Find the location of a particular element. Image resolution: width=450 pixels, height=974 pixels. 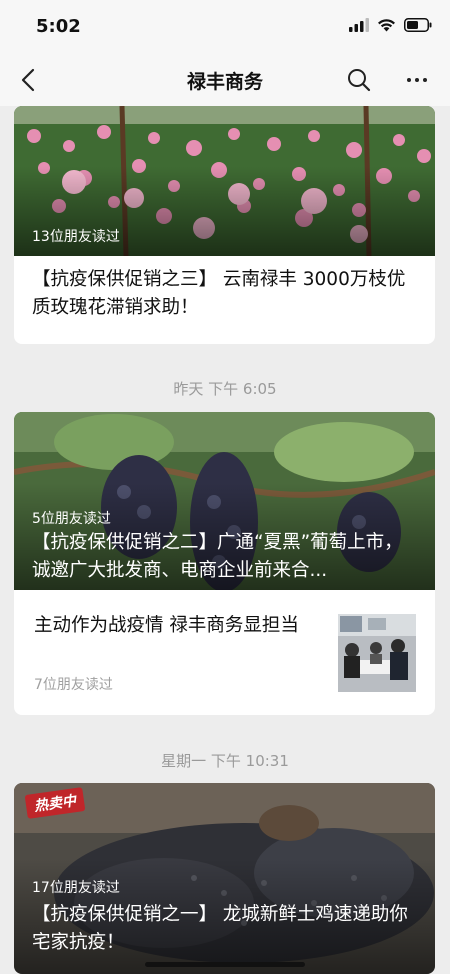

sub-article-title: 主动作为战疫情 禄丰商务显担当 is located at coordinates (179, 626).